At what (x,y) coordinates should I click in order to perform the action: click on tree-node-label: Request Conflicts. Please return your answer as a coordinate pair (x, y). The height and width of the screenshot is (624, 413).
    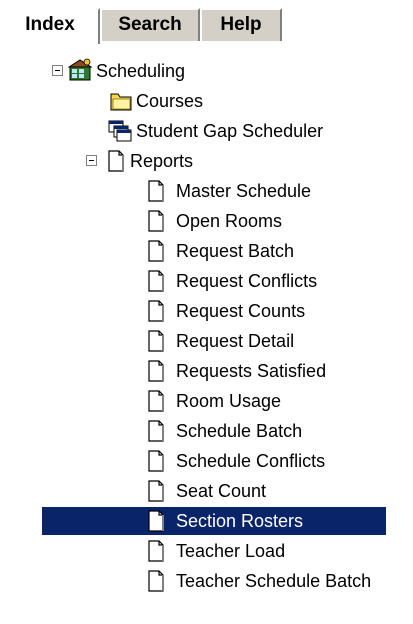
    Looking at the image, I should click on (247, 281).